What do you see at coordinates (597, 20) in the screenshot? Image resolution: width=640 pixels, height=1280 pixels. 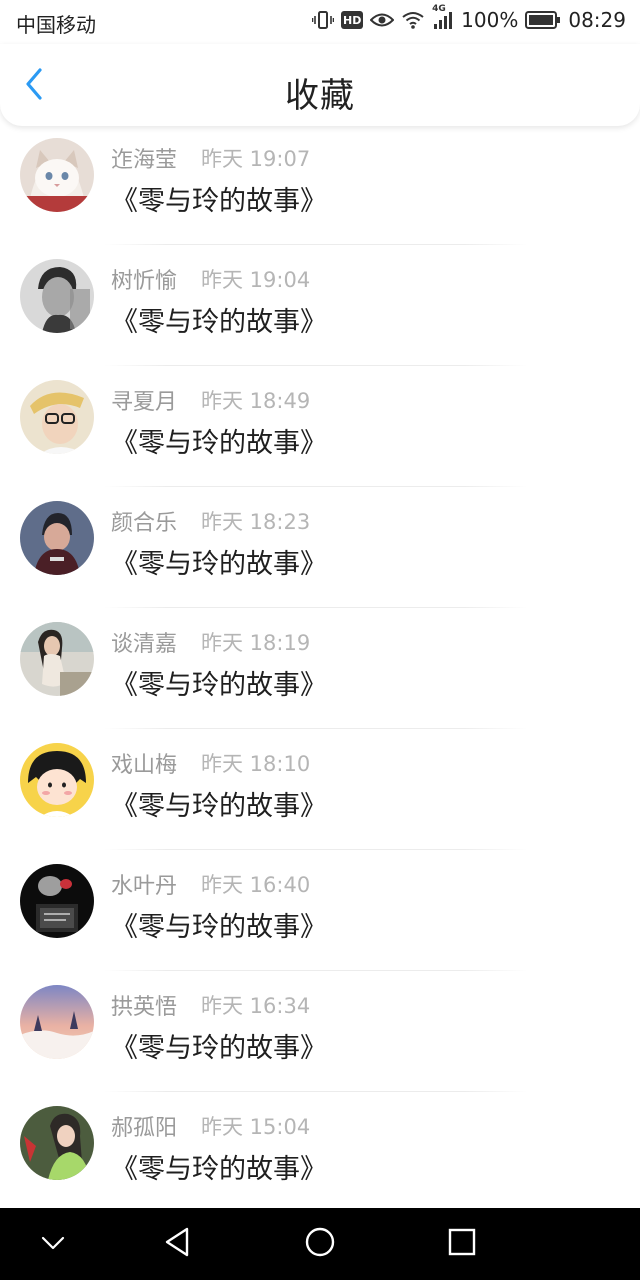 I see `clock: 08:29` at bounding box center [597, 20].